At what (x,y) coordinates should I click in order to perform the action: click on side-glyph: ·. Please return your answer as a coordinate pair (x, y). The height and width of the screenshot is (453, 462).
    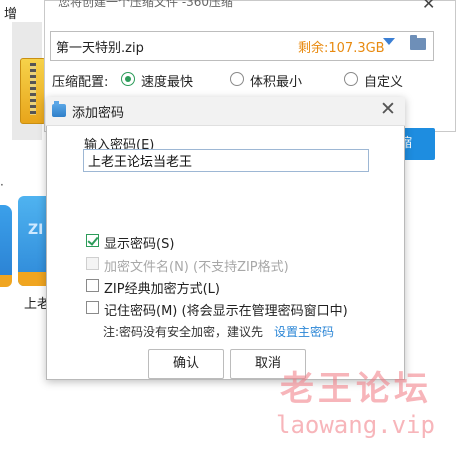
    Looking at the image, I should click on (2, 185).